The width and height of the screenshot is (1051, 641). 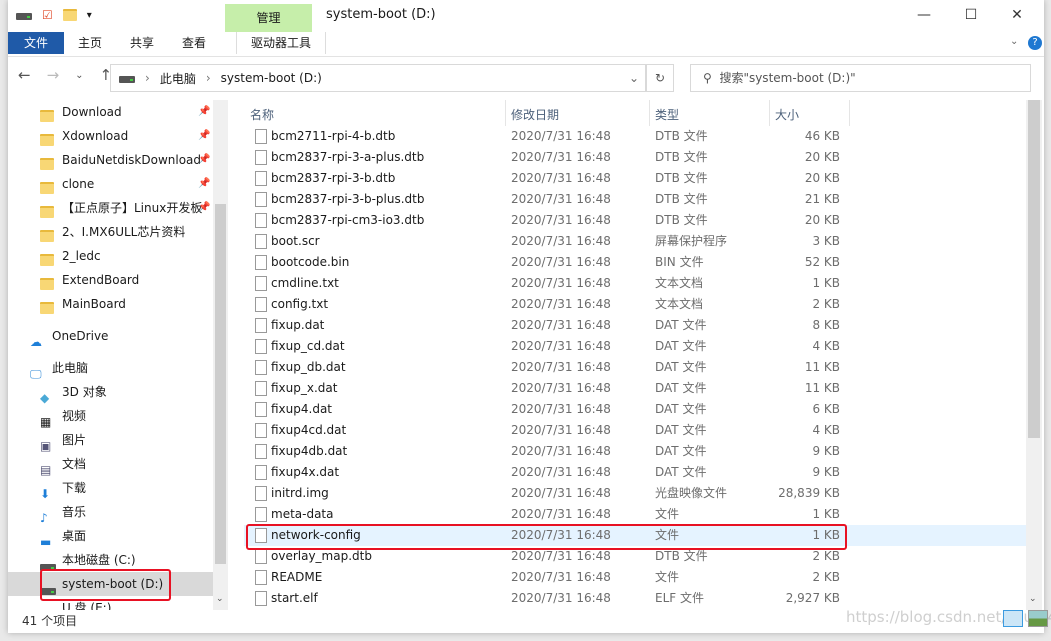 What do you see at coordinates (118, 112) in the screenshot?
I see `nav-item: Download 📌` at bounding box center [118, 112].